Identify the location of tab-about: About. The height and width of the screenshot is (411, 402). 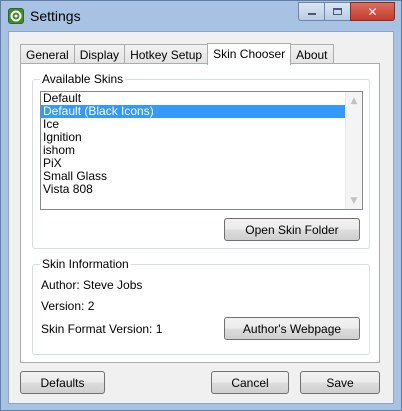
(312, 54).